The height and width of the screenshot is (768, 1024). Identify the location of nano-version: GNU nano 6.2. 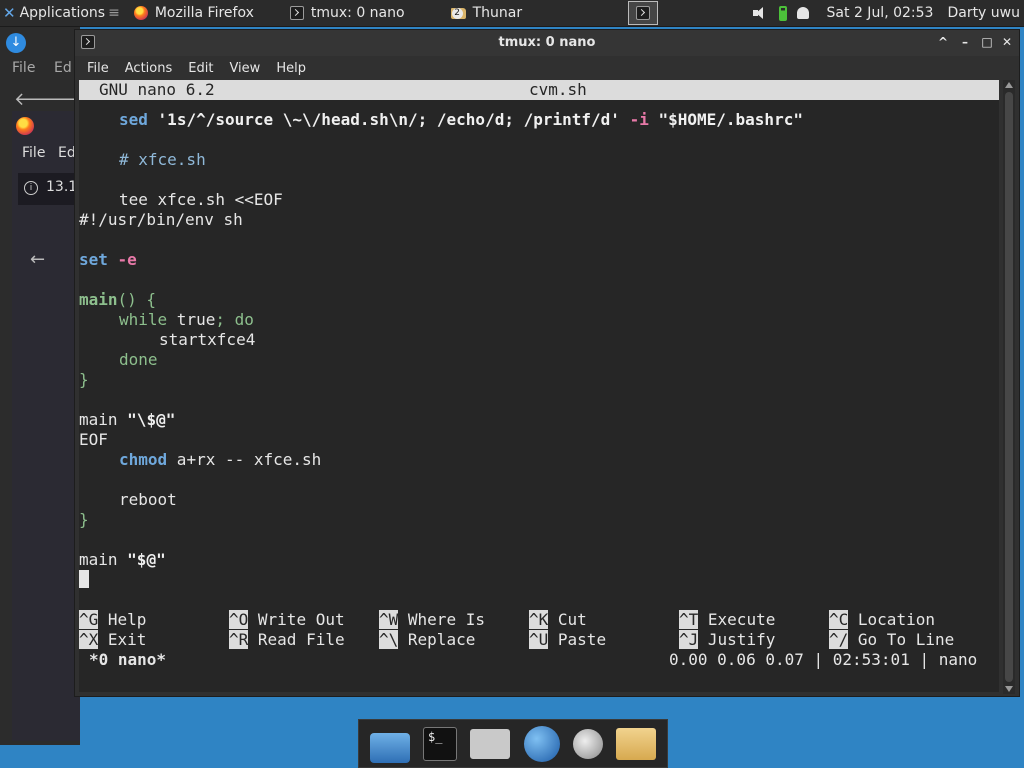
(157, 89).